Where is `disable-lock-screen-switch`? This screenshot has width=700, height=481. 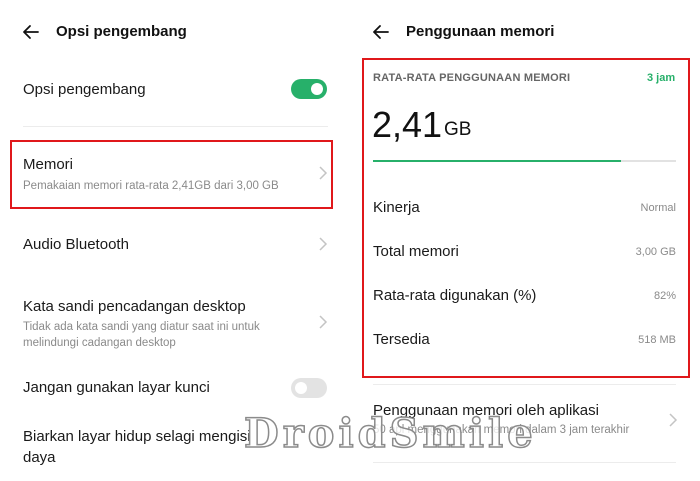
disable-lock-screen-switch is located at coordinates (309, 388).